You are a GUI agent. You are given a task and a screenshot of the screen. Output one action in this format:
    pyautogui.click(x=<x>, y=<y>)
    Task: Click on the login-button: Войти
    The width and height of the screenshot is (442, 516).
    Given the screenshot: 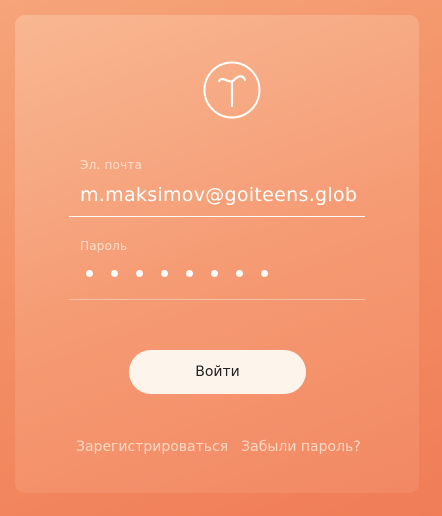 What is the action you would take?
    pyautogui.click(x=217, y=372)
    